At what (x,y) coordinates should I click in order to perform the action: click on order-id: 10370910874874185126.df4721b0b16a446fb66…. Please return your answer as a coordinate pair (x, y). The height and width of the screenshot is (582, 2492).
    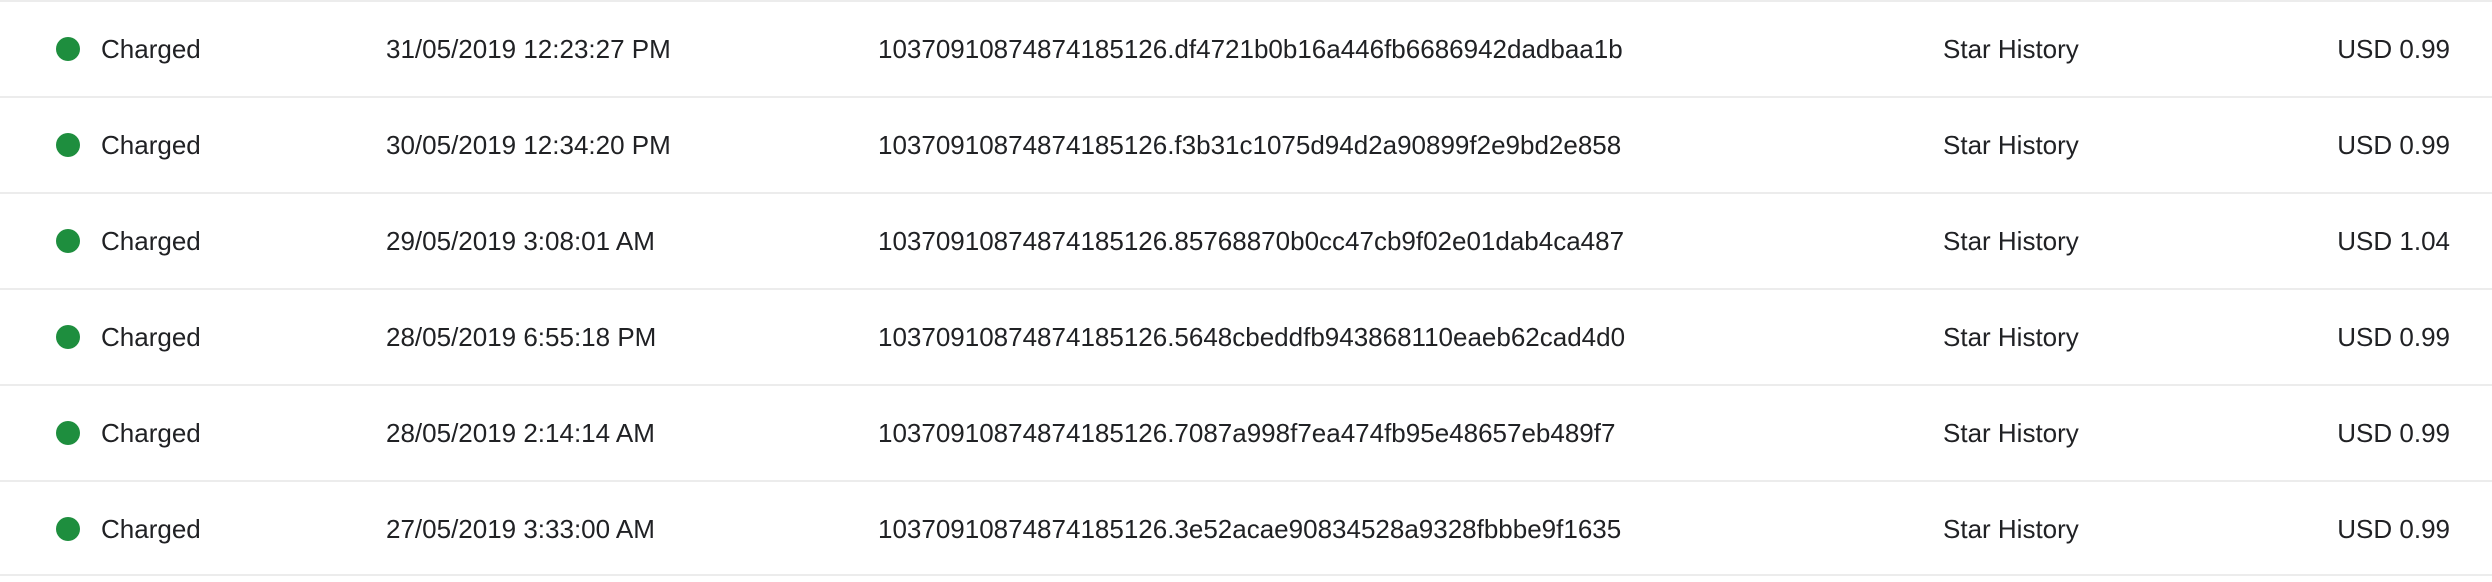
    Looking at the image, I should click on (1250, 49).